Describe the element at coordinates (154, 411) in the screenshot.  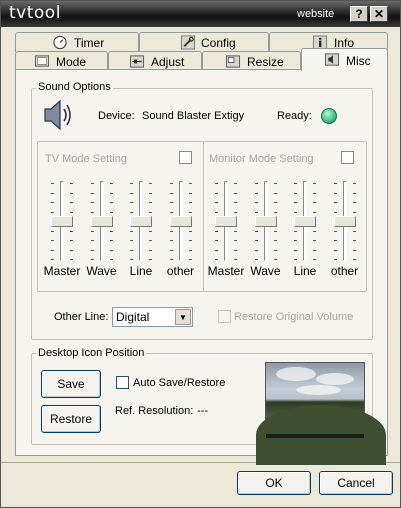
I see `ref-resolution-label: Ref. Resolution:` at that location.